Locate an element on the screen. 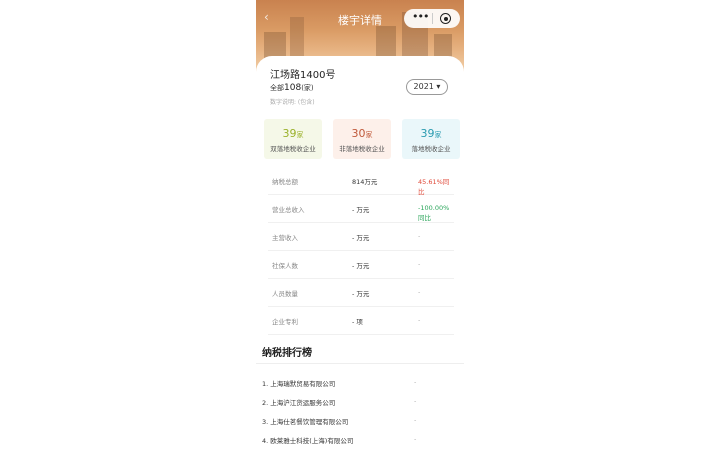 This screenshot has height=450, width=720. stat-card-non-local-tax: 30家 非落地税收企业 is located at coordinates (362, 139).